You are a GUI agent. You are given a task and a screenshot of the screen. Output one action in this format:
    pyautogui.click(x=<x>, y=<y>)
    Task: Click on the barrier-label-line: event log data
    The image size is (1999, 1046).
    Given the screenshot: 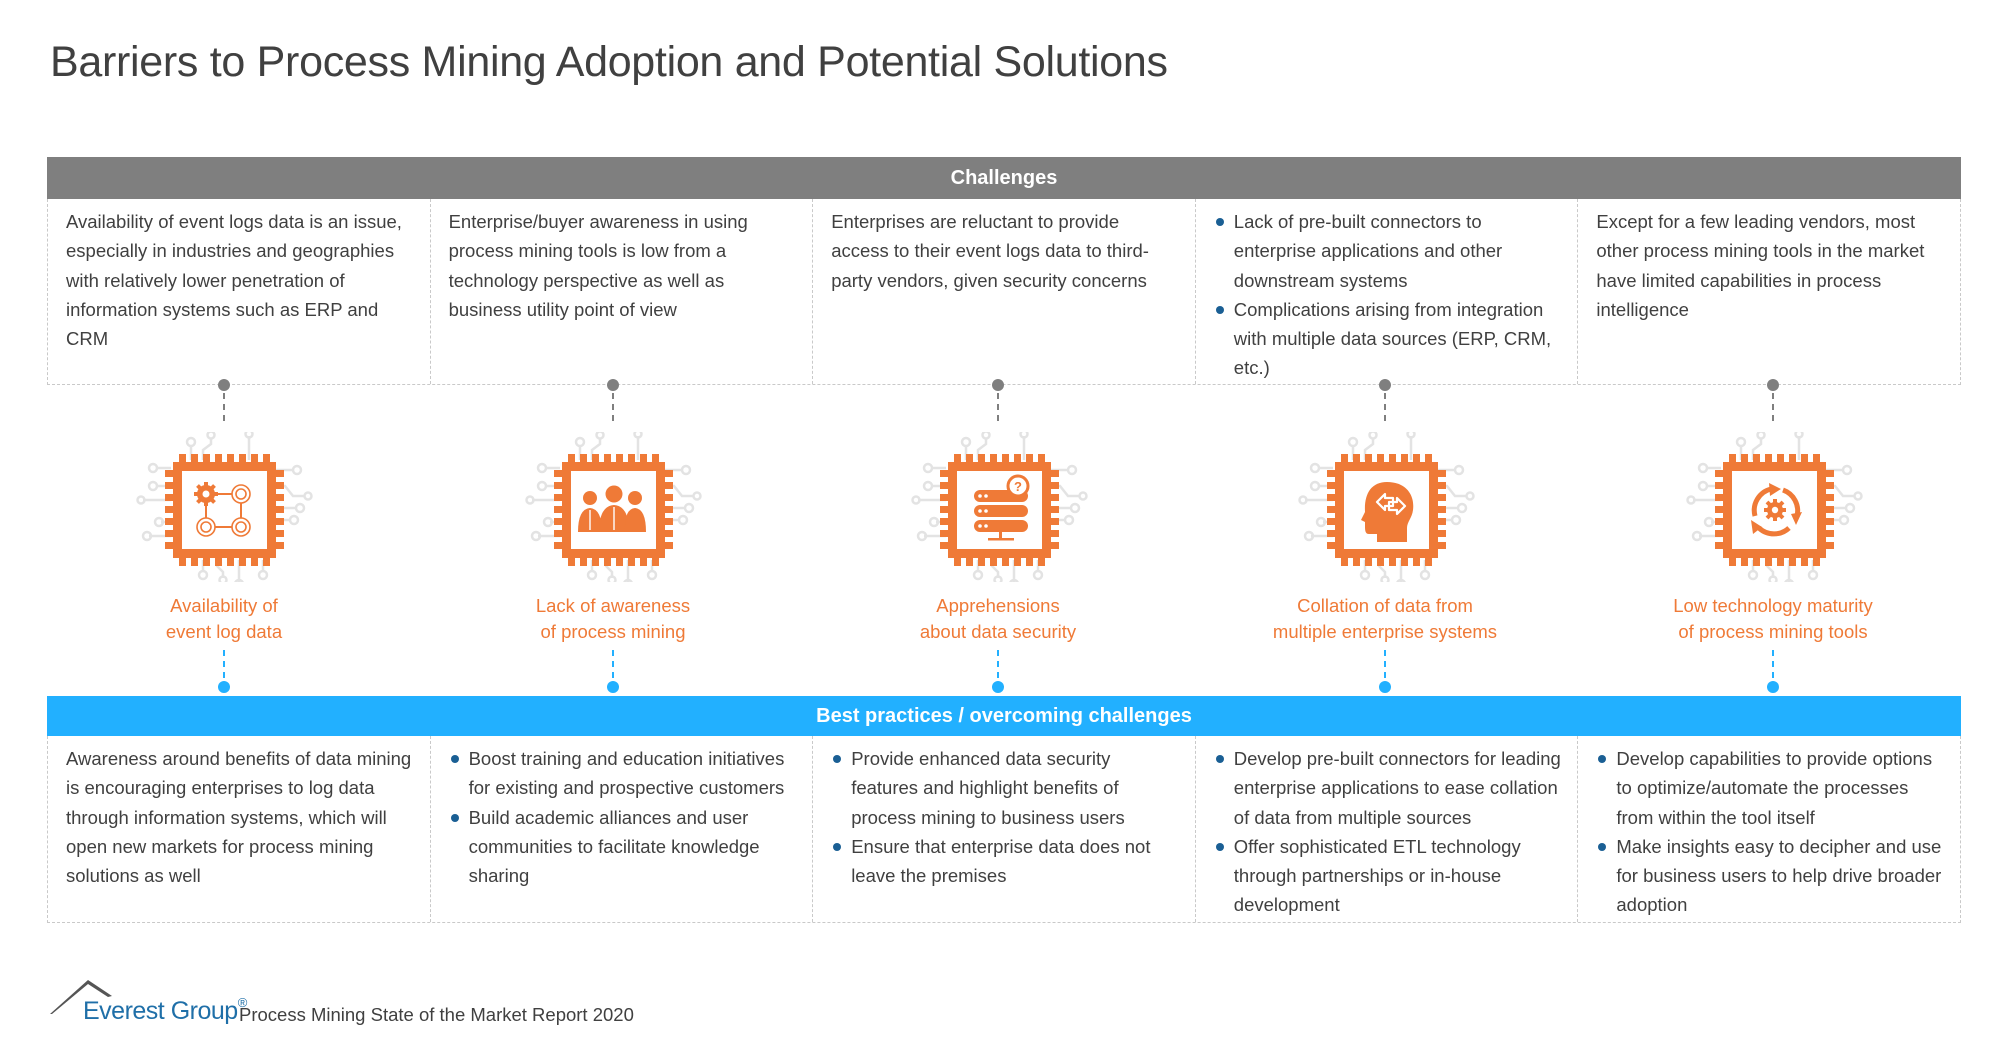 What is the action you would take?
    pyautogui.click(x=224, y=631)
    